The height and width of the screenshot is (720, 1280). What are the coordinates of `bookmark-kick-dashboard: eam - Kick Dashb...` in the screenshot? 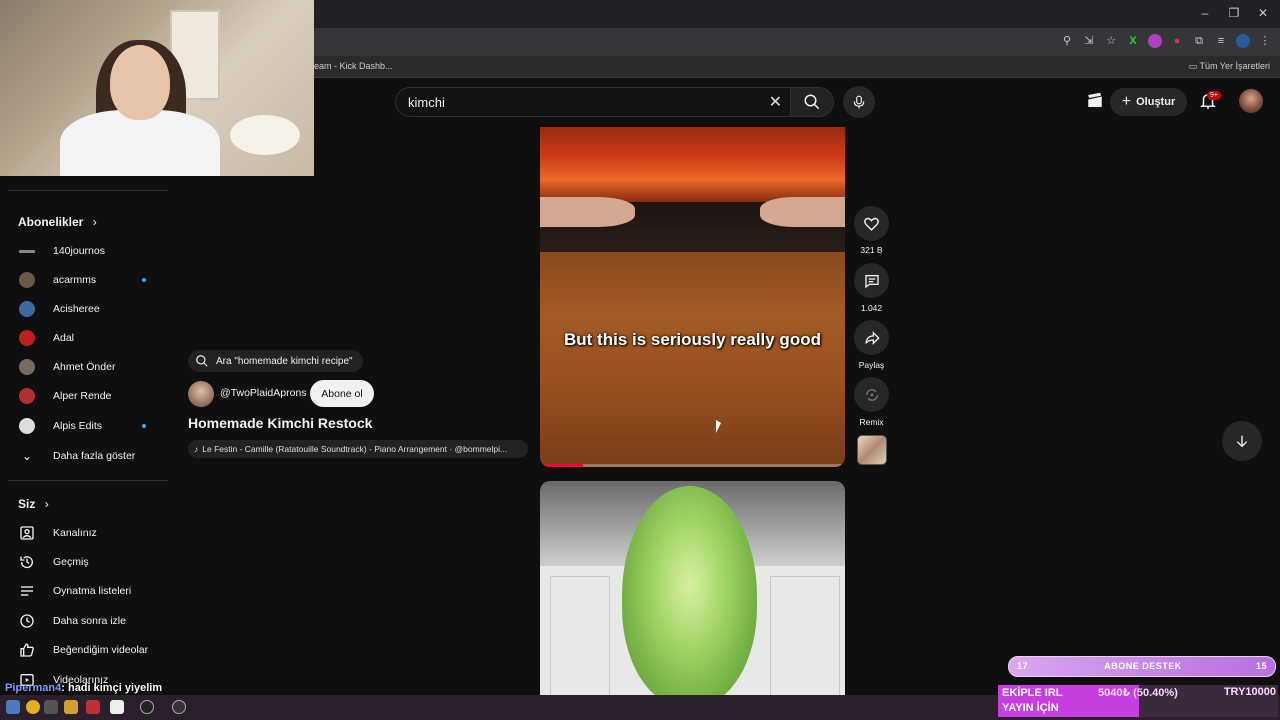 It's located at (353, 66).